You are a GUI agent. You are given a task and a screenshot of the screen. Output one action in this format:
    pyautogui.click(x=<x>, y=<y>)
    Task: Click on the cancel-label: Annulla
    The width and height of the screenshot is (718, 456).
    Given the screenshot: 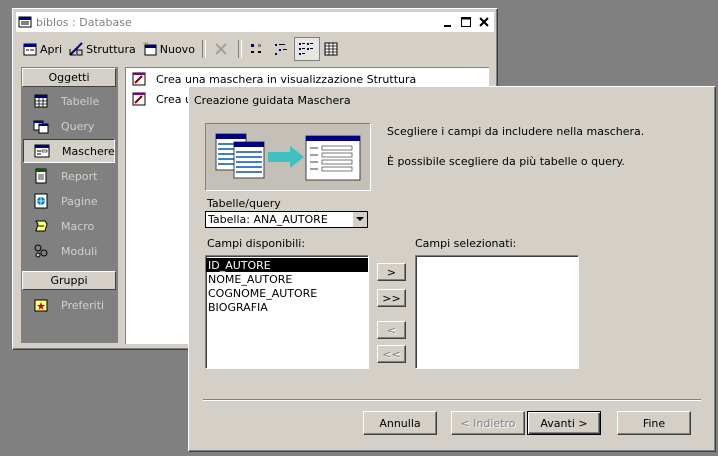 What is the action you would take?
    pyautogui.click(x=400, y=423)
    